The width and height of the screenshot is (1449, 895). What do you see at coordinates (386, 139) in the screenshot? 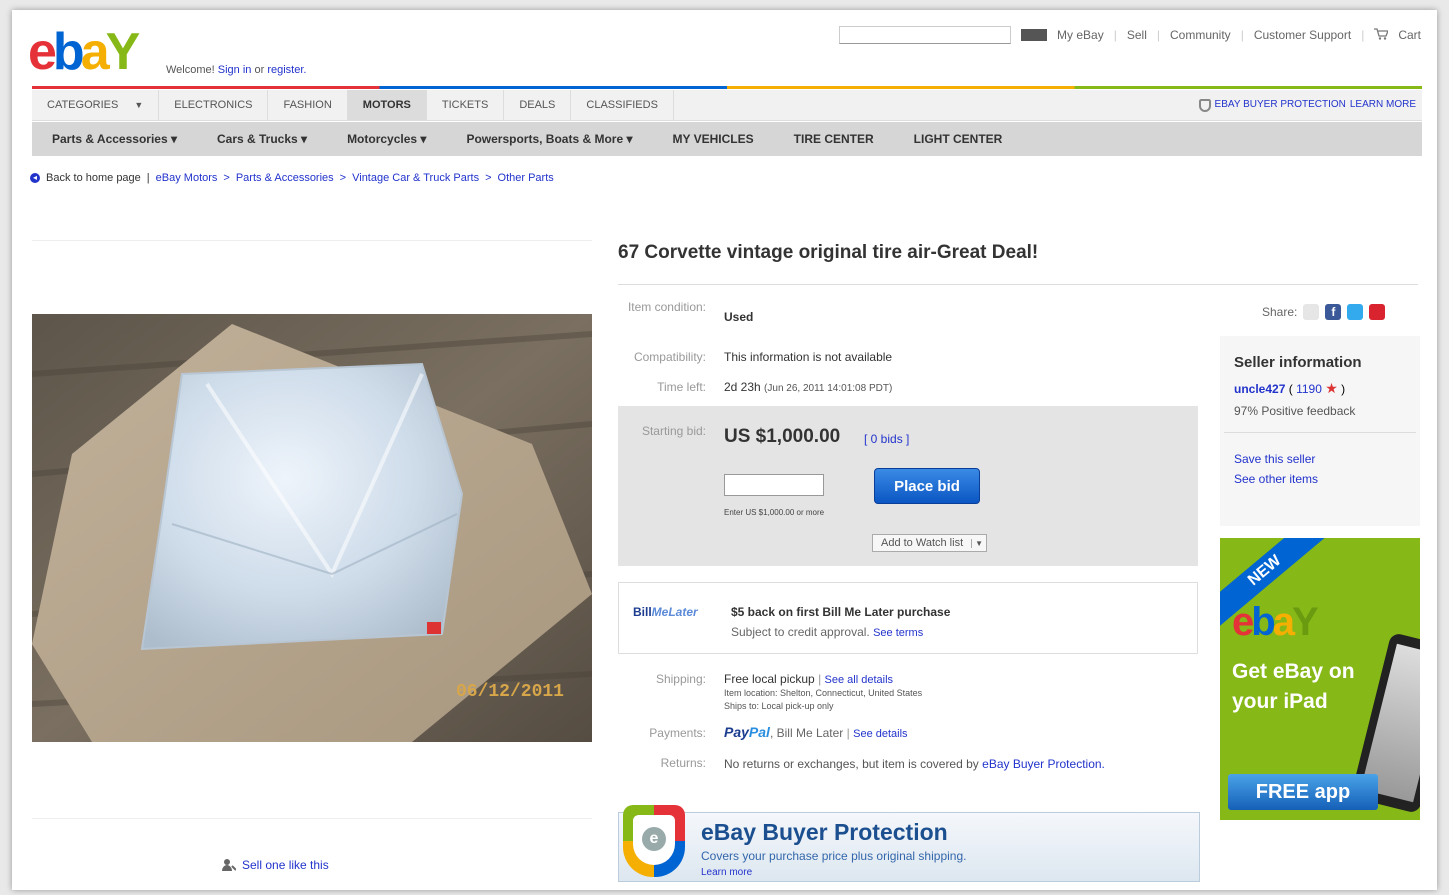
I see `subnav-motorcycles: Motorcycles ▾` at bounding box center [386, 139].